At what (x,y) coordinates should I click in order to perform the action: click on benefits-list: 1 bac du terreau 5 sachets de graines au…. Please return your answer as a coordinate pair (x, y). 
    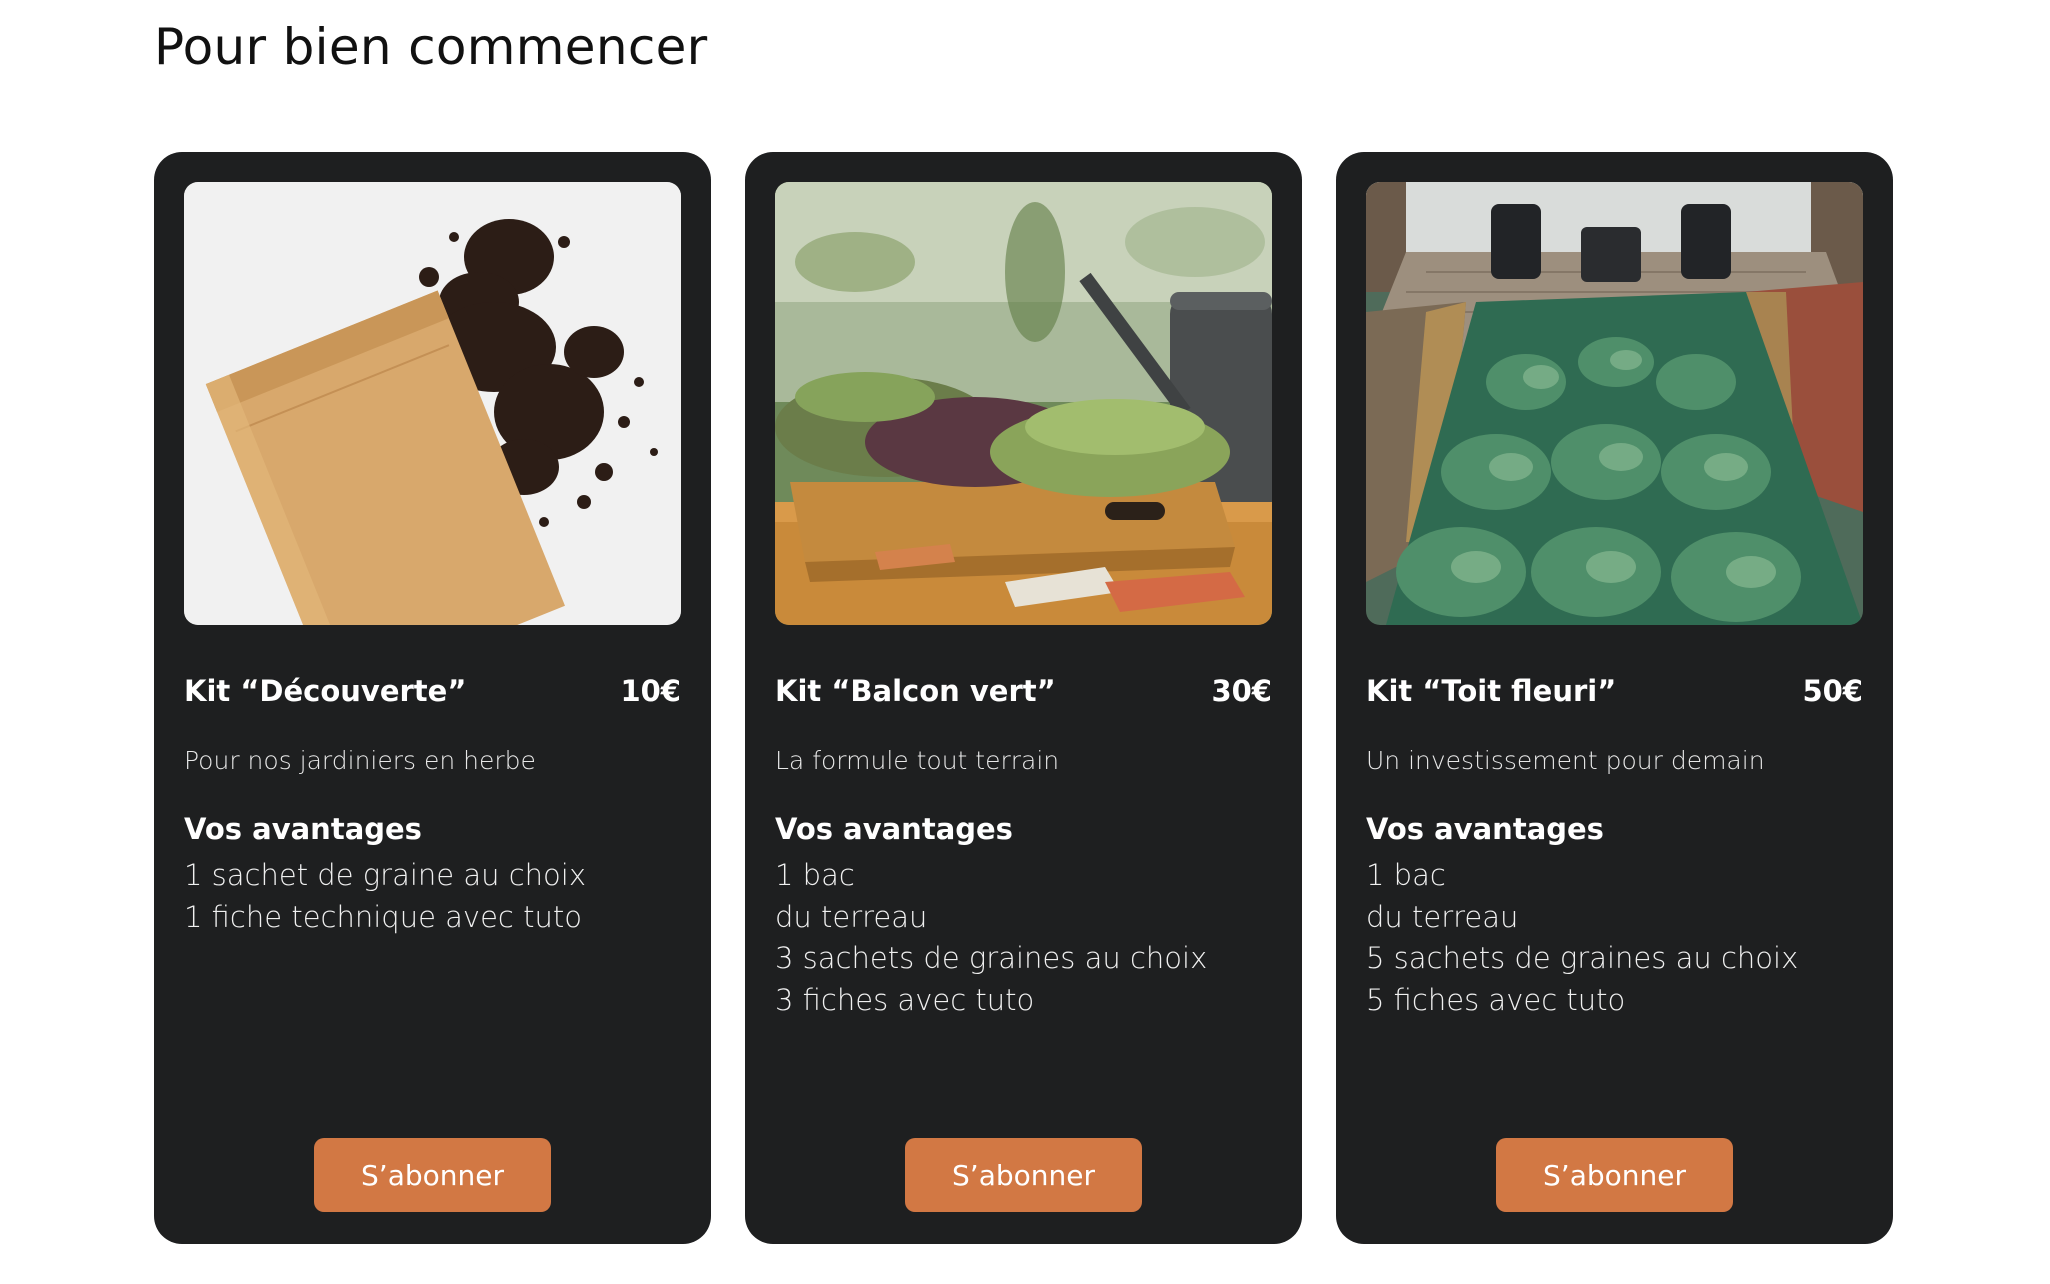
    Looking at the image, I should click on (1582, 938).